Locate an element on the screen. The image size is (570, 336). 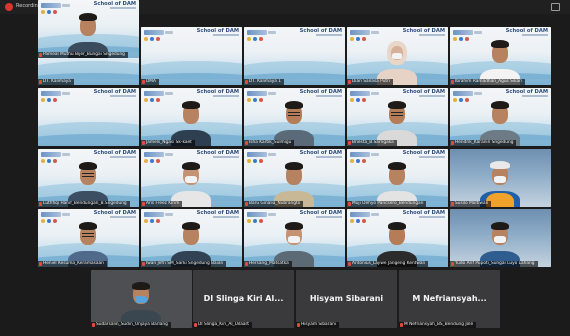
participant-name-label: Luthfiqi Hanif_Bendungan_B.Sngedung is located at coordinates (84, 203).